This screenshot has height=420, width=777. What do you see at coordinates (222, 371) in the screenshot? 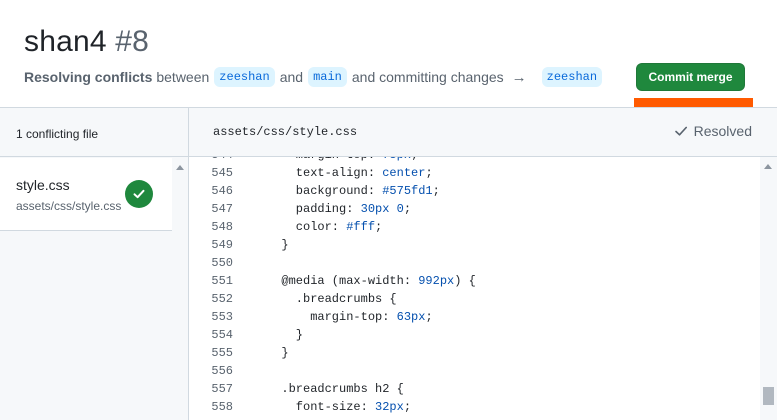
I see `line-number: 556` at bounding box center [222, 371].